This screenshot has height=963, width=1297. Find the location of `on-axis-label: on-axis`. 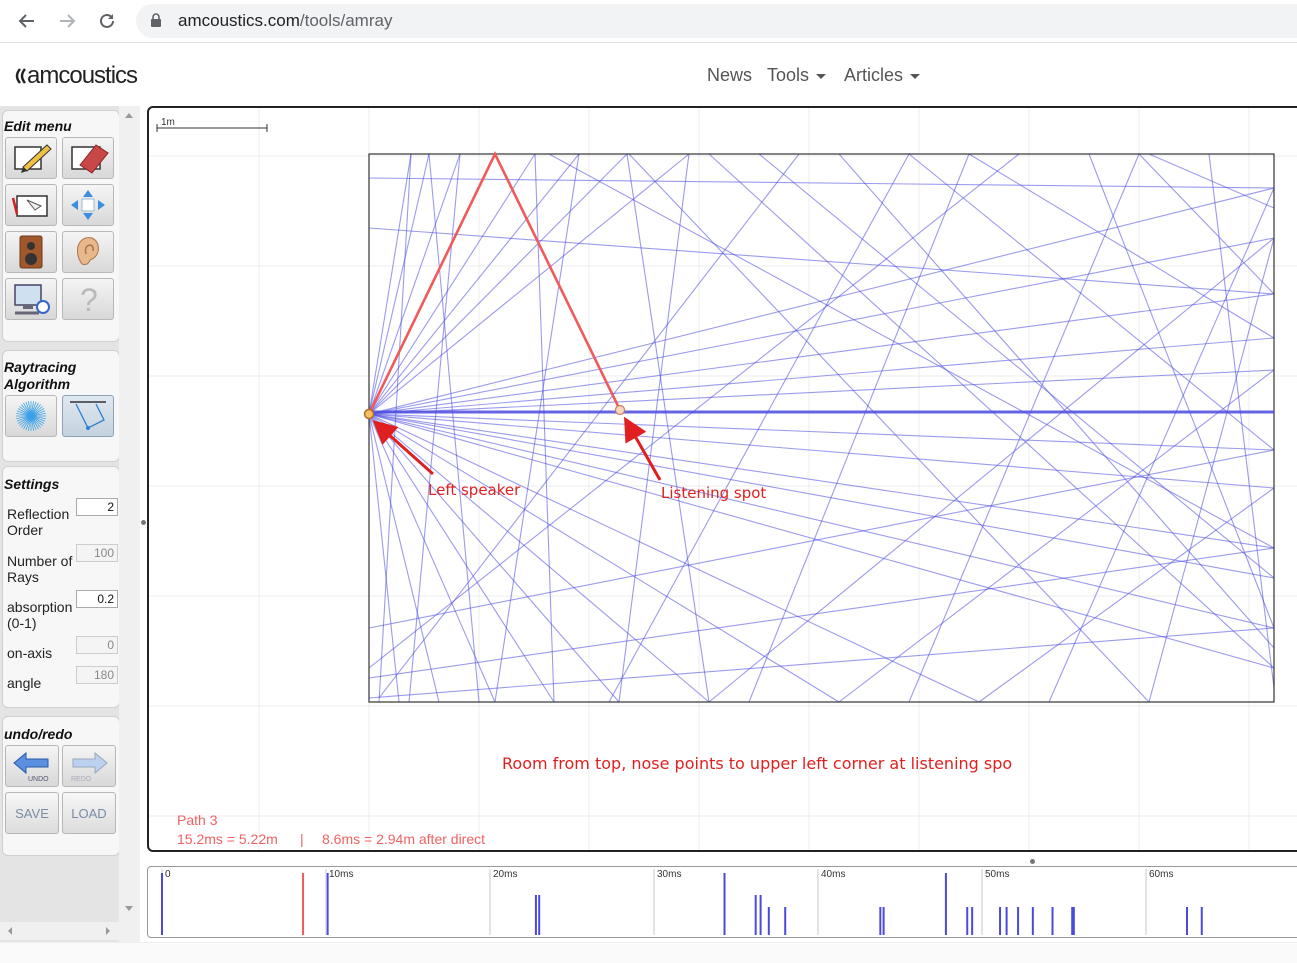

on-axis-label: on-axis is located at coordinates (30, 653).